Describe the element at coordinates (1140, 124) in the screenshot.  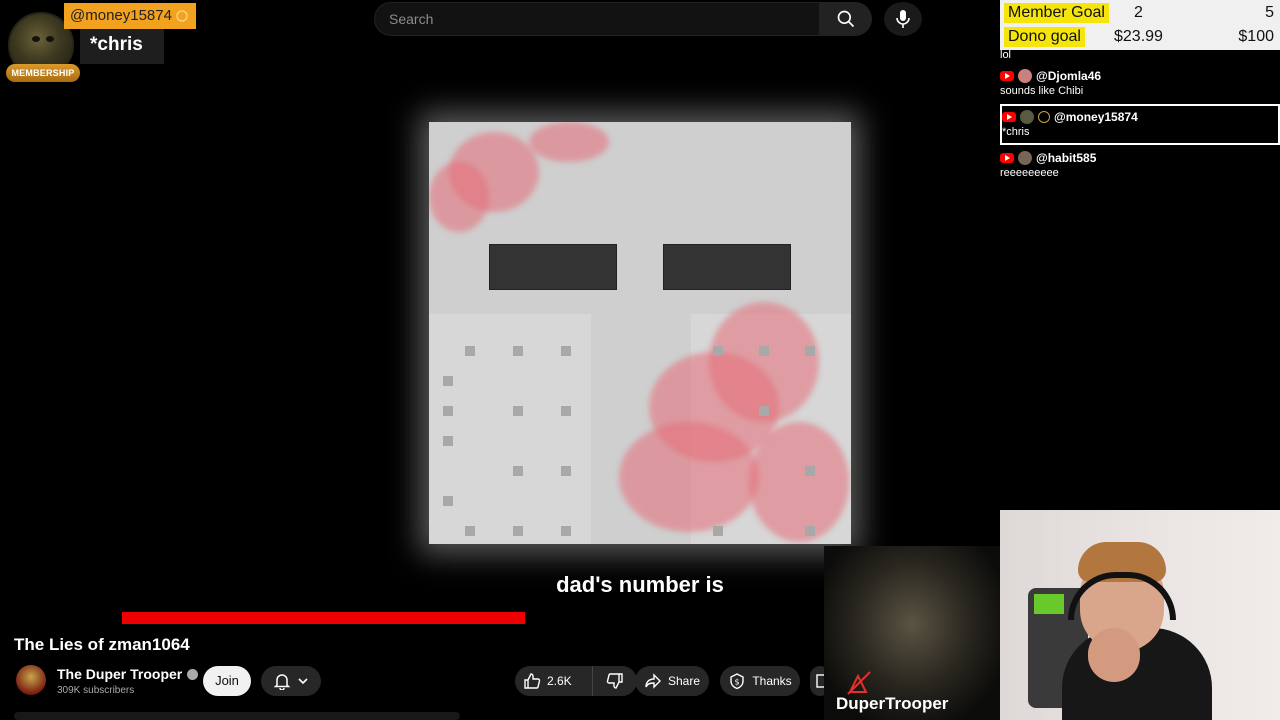
I see `chat-message-highlighted: @money15874 *chris` at that location.